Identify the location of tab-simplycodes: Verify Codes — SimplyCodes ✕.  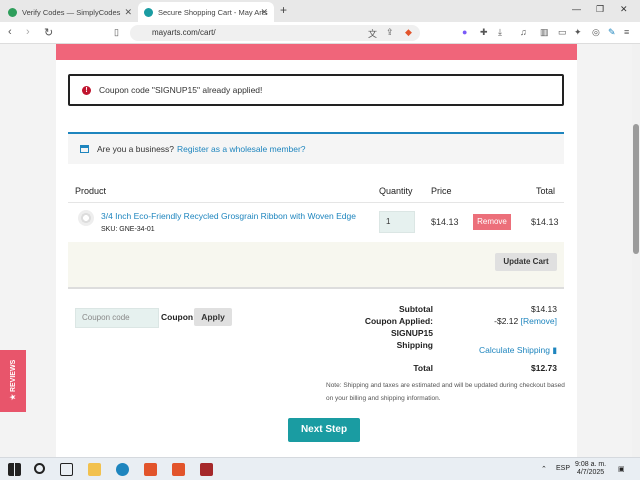
(70, 12).